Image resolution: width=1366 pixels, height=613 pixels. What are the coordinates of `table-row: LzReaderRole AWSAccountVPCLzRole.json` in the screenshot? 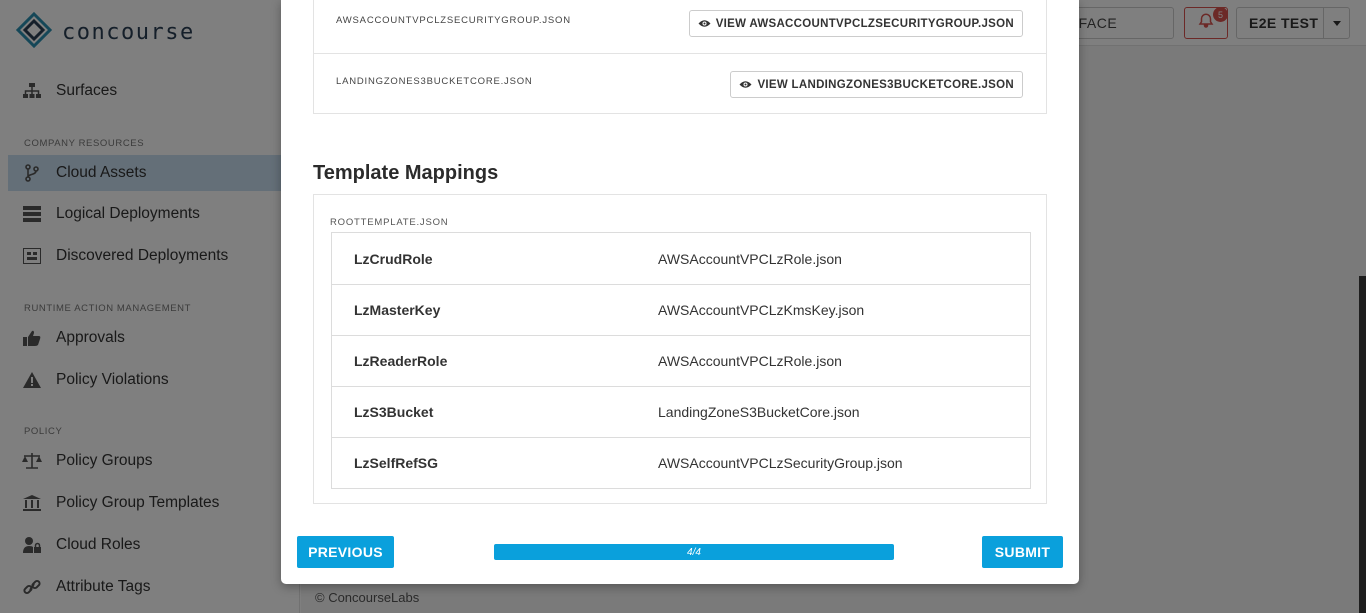 It's located at (681, 360).